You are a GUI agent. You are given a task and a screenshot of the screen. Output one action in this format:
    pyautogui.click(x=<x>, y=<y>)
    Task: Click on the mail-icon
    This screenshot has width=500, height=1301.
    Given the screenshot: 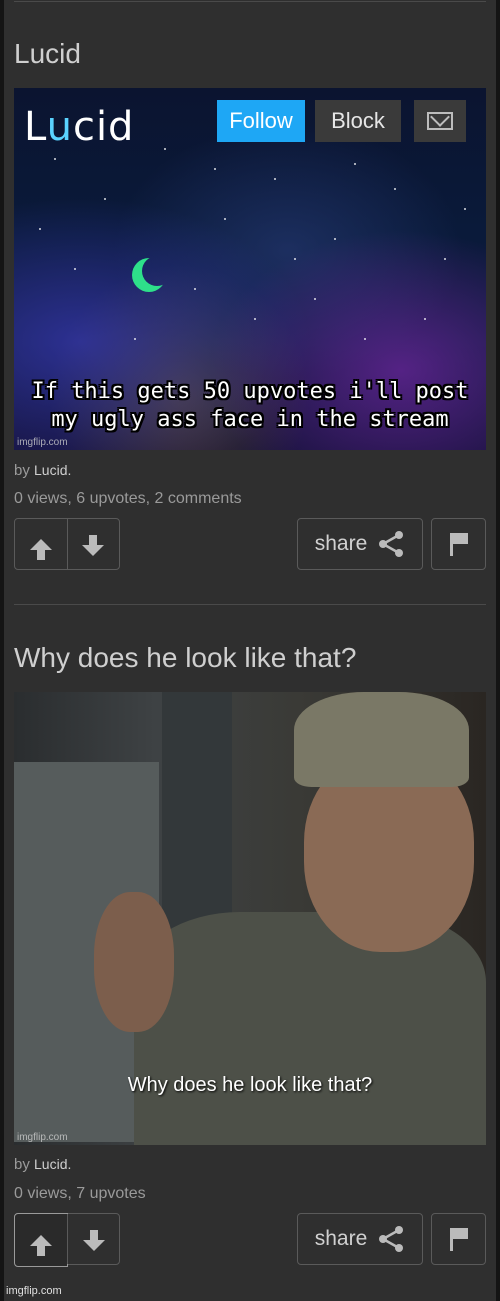 What is the action you would take?
    pyautogui.click(x=440, y=121)
    